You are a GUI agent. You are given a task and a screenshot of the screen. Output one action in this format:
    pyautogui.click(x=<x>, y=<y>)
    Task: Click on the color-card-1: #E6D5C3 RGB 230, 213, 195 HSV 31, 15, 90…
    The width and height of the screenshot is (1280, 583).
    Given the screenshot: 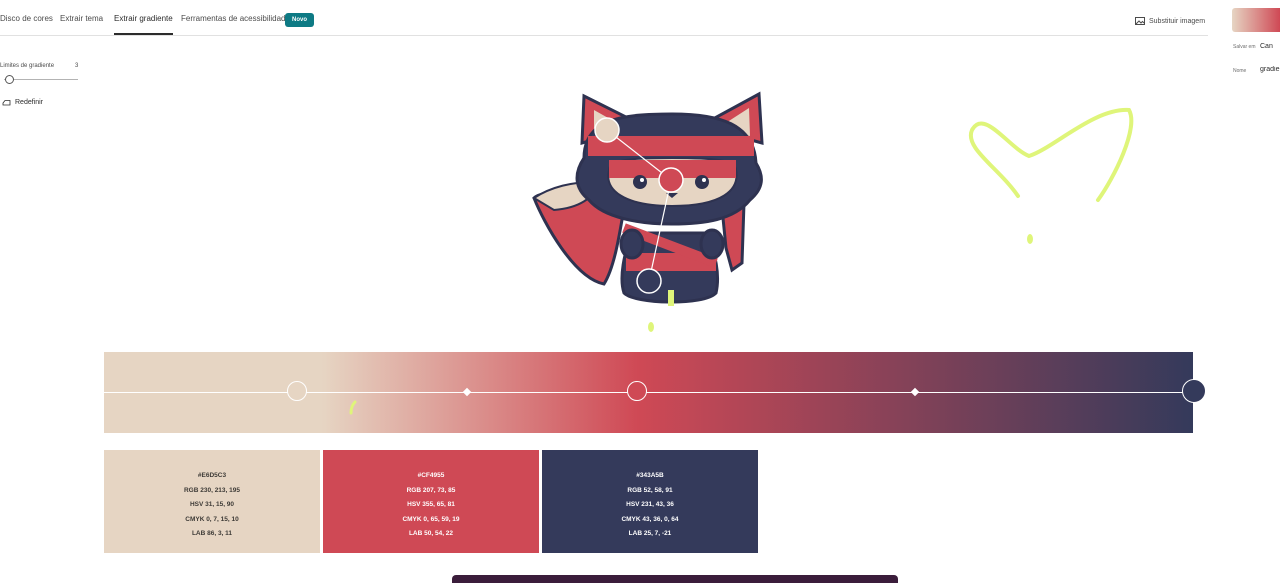 What is the action you would take?
    pyautogui.click(x=212, y=501)
    